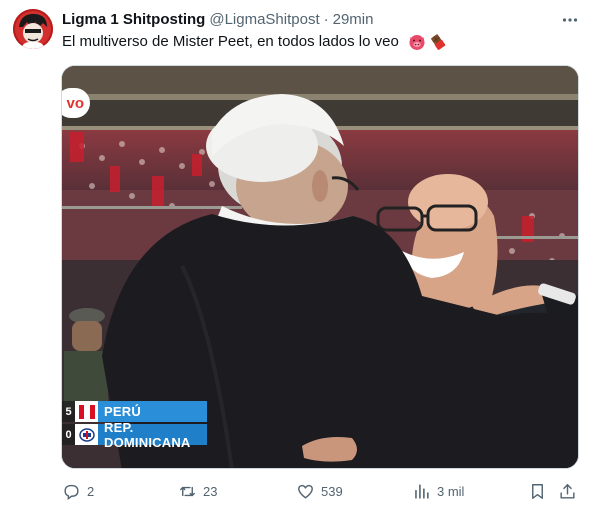 The image size is (594, 511). I want to click on views-button: 3 mil, so click(438, 491).